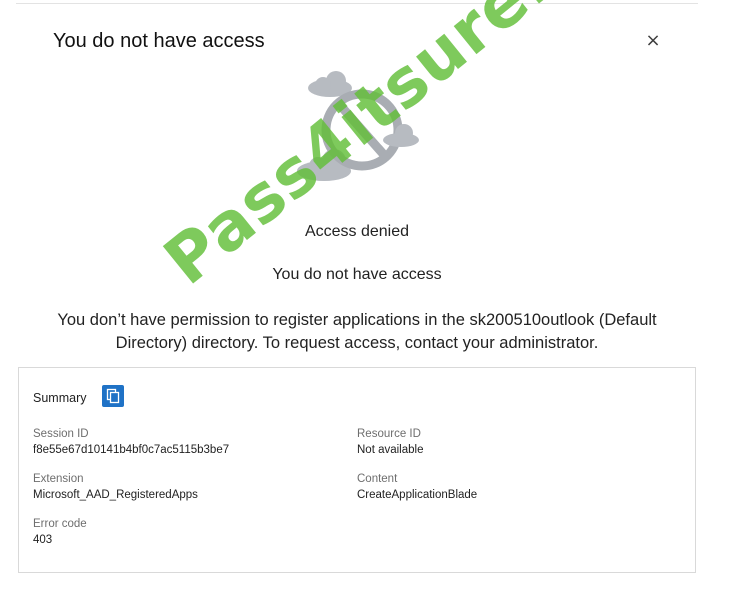 The height and width of the screenshot is (602, 744). Describe the element at coordinates (357, 274) in the screenshot. I see `no-access-subheading: You do not have access` at that location.